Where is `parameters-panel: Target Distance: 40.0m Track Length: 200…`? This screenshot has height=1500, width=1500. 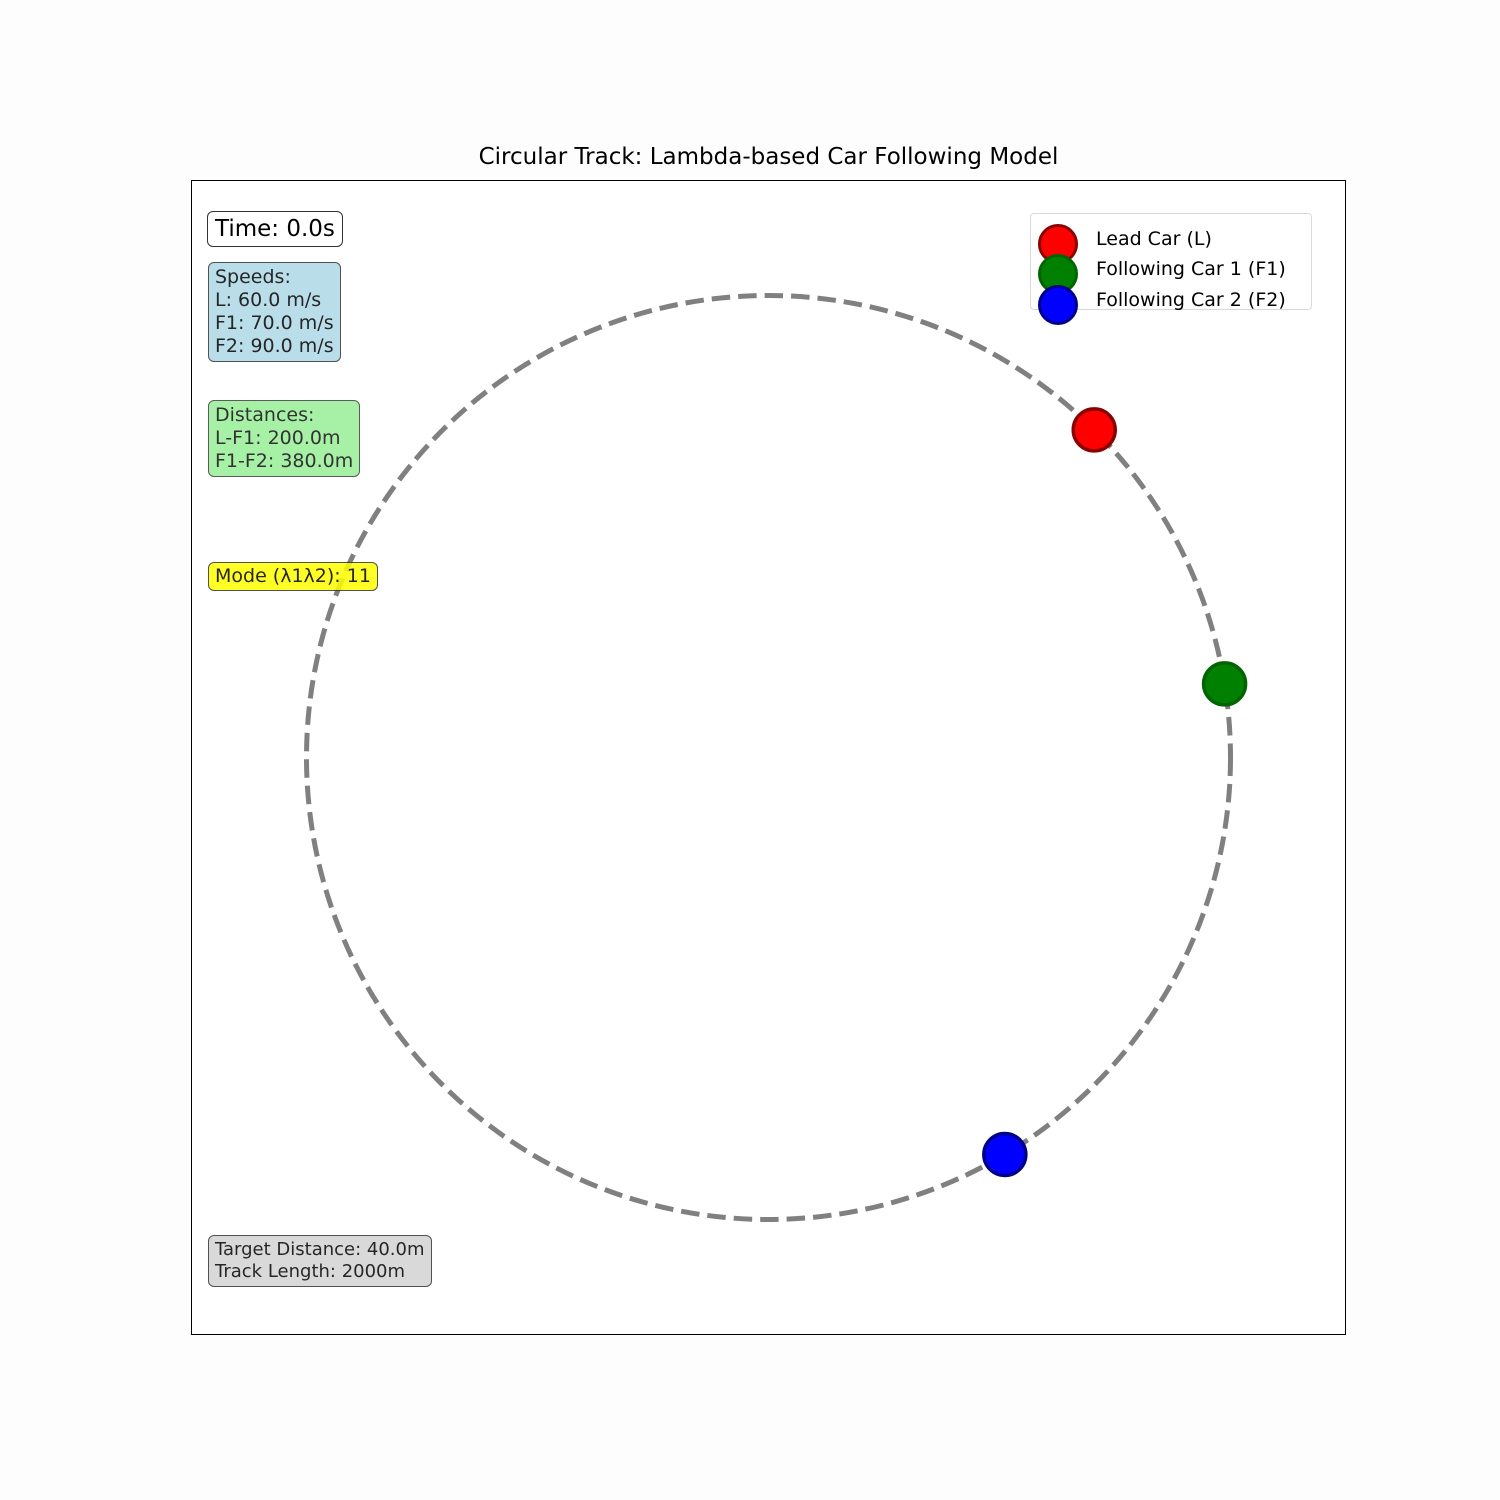
parameters-panel: Target Distance: 40.0m Track Length: 200… is located at coordinates (320, 1261).